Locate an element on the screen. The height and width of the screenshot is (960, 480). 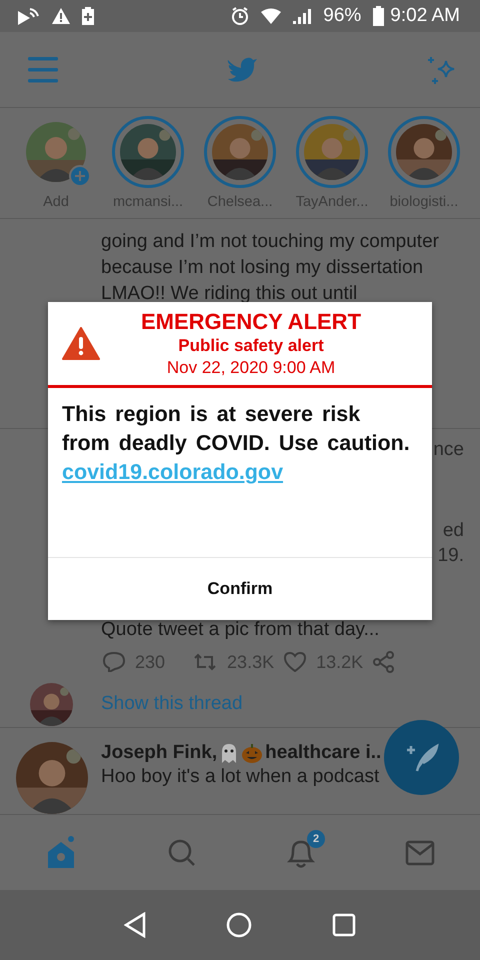
share-icon is located at coordinates (384, 662).